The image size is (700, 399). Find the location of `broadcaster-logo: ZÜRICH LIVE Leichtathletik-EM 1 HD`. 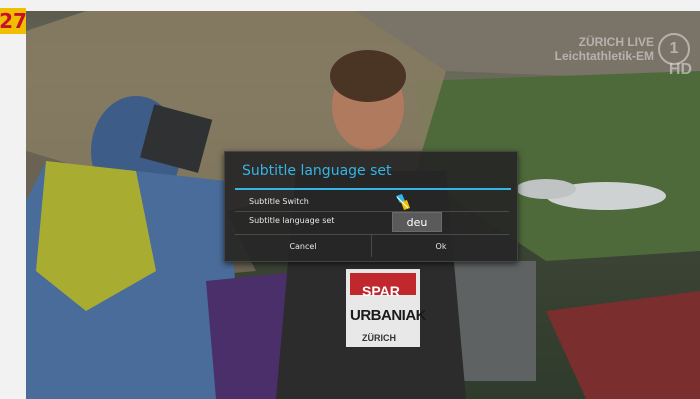

broadcaster-logo: ZÜRICH LIVE Leichtathletik-EM 1 HD is located at coordinates (623, 55).